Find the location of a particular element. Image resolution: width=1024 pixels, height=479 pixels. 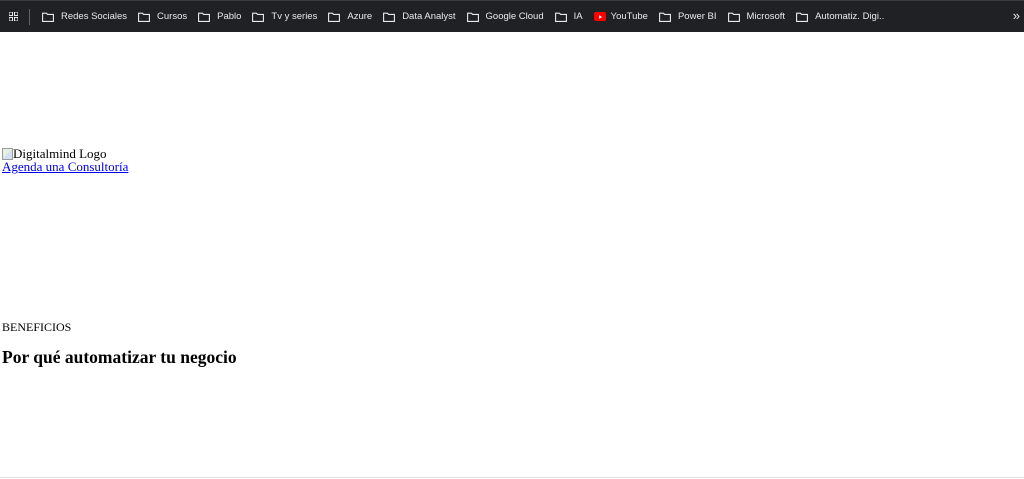

bookmark-google-cloud: Google Cloud is located at coordinates (509, 17).